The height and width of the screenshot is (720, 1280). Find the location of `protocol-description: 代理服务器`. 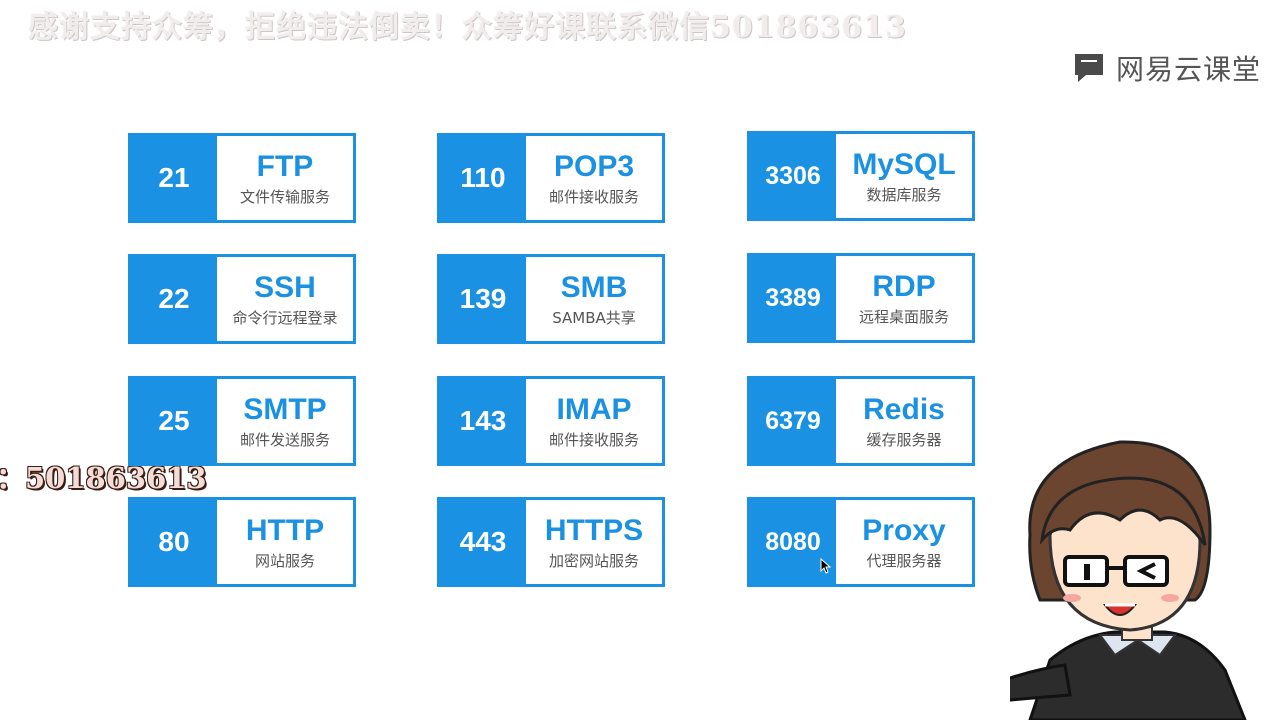

protocol-description: 代理服务器 is located at coordinates (904, 560).